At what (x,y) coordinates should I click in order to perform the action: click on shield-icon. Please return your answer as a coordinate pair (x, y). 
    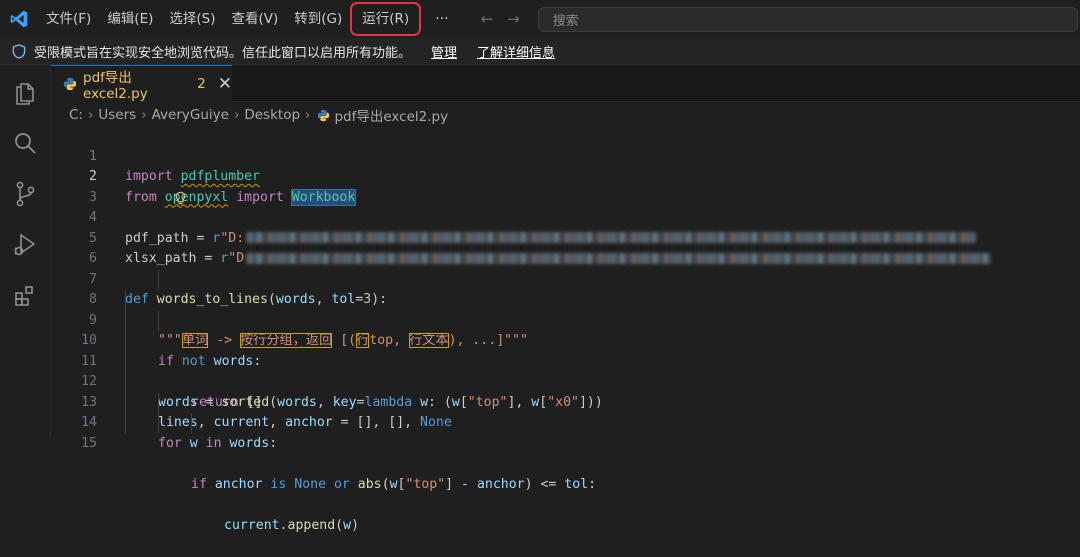
    Looking at the image, I should click on (19, 51).